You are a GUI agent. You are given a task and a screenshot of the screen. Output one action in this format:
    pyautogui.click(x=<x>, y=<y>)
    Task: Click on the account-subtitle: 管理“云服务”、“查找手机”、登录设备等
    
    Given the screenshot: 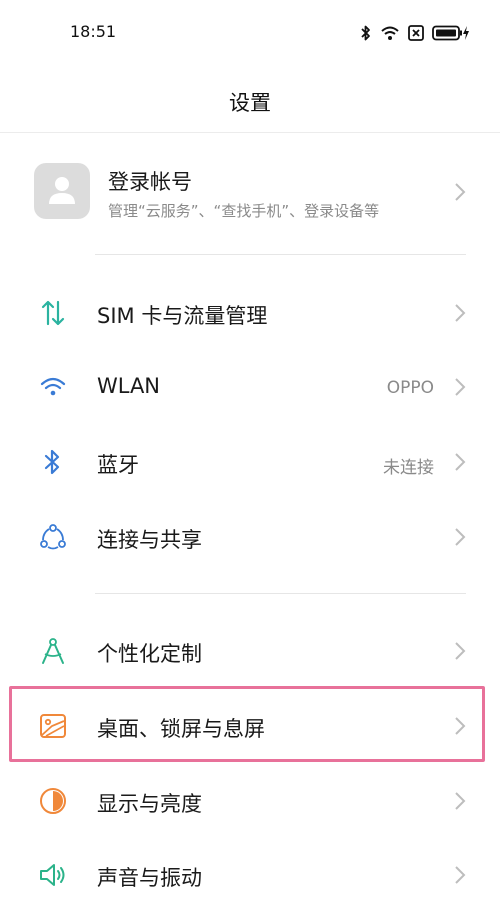 What is the action you would take?
    pyautogui.click(x=244, y=211)
    